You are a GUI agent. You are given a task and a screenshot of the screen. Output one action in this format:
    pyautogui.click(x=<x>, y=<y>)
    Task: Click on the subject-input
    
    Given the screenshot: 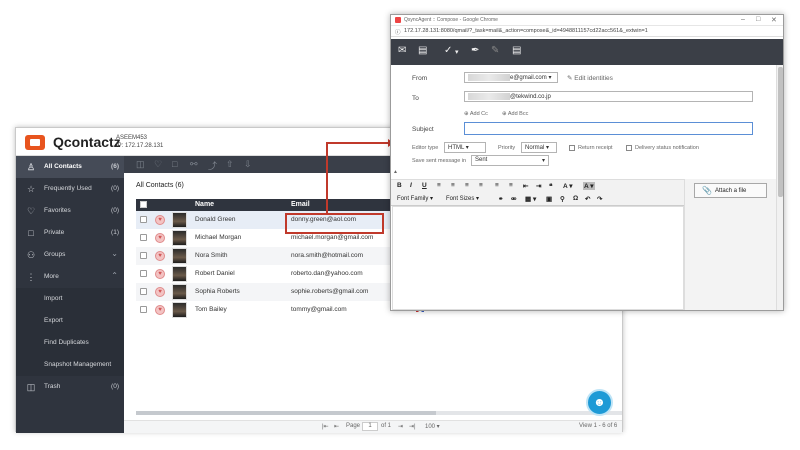 What is the action you would take?
    pyautogui.click(x=608, y=128)
    